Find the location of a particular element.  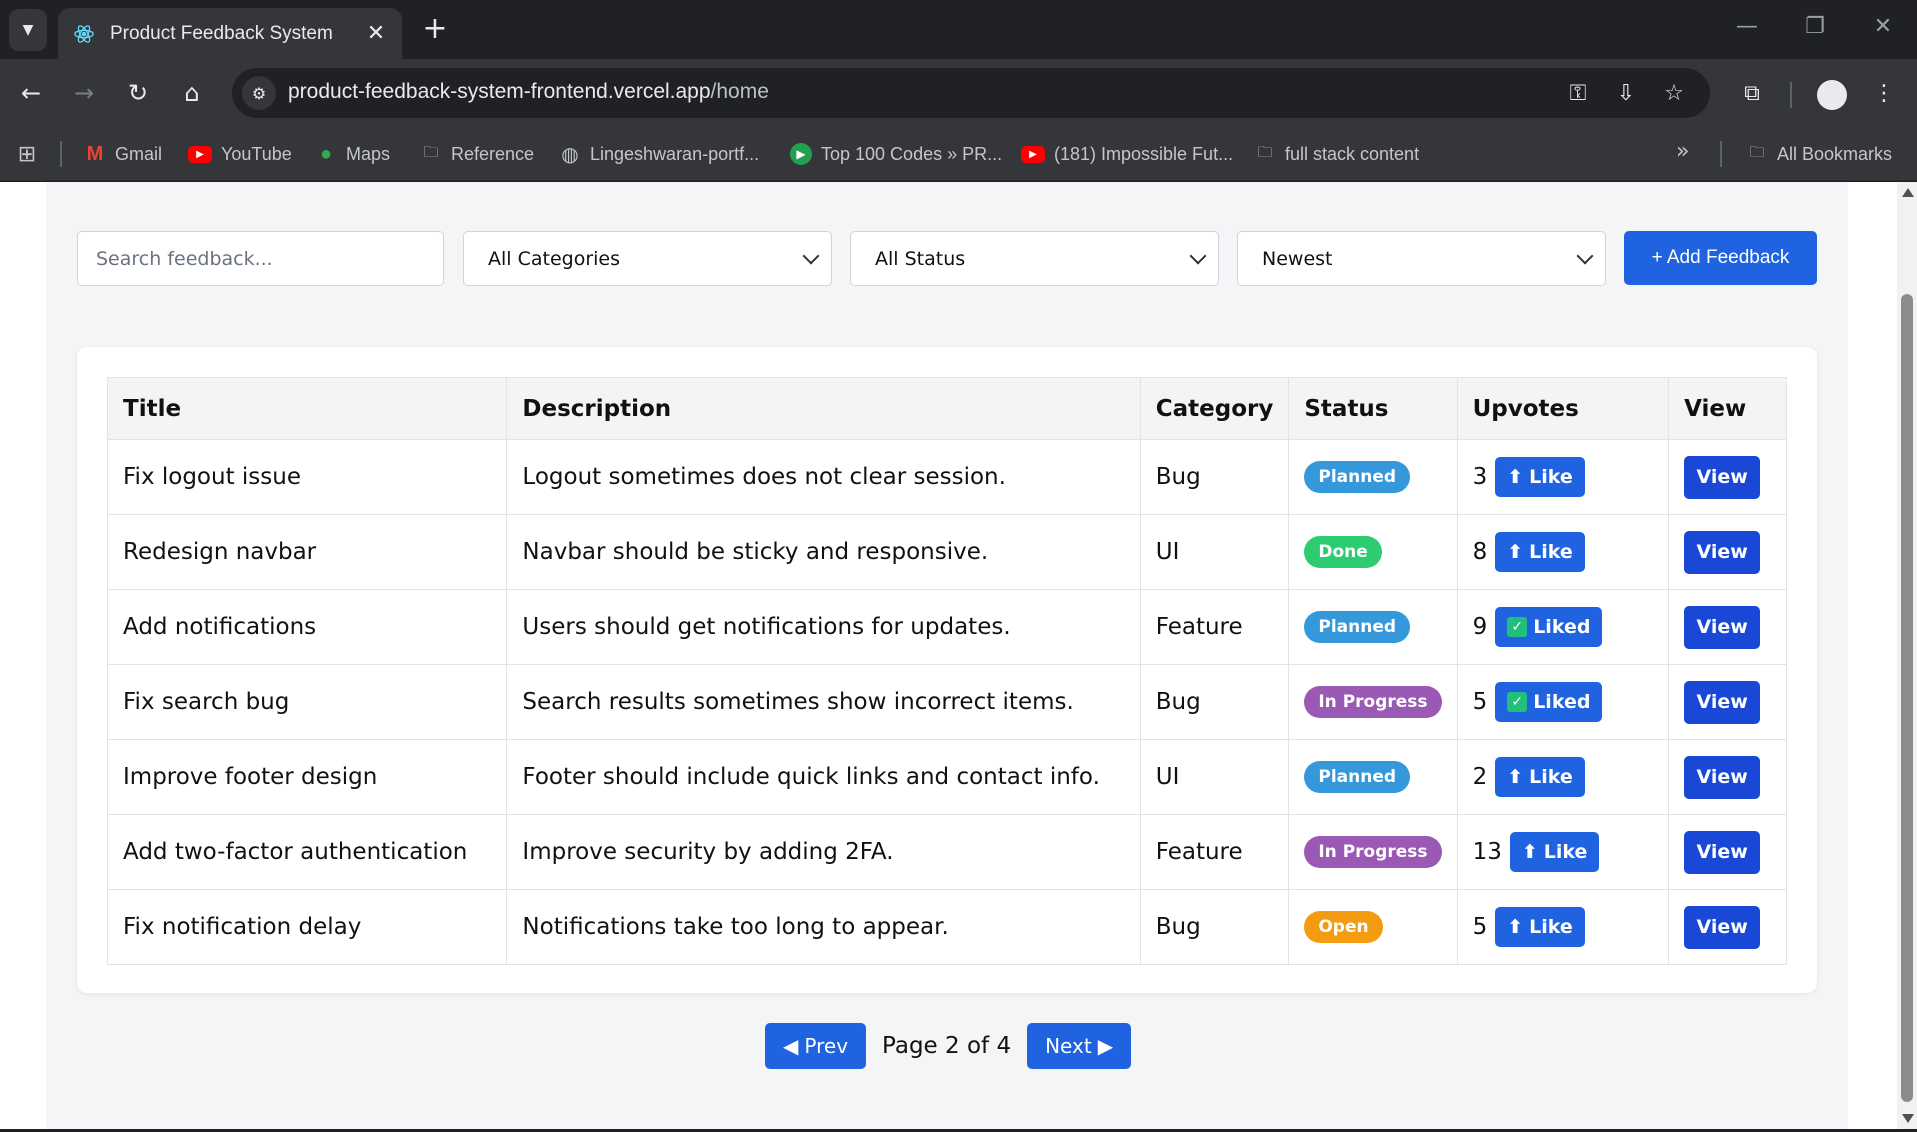

upvotes-cell: 8 ⬆ Like is located at coordinates (1563, 552).